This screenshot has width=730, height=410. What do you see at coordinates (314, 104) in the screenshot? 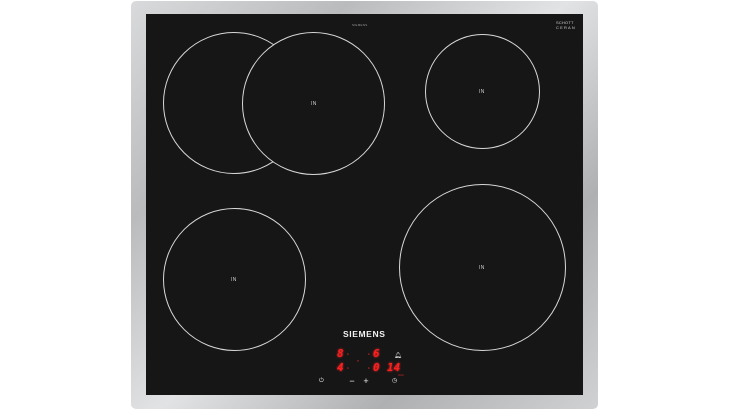
I see `zone-label-bridge: IN` at bounding box center [314, 104].